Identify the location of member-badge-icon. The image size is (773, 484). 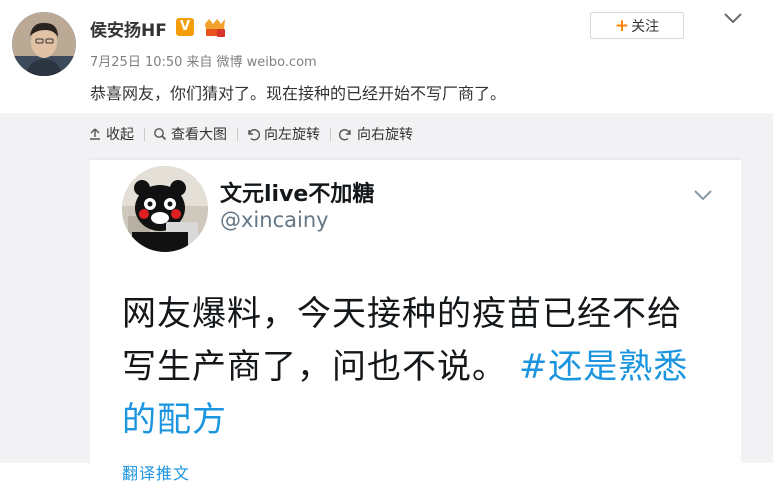
(215, 27).